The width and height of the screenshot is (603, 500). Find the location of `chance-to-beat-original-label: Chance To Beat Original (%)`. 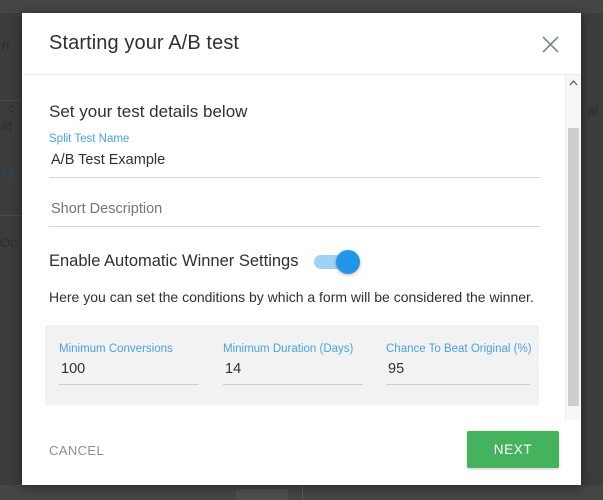

chance-to-beat-original-label: Chance To Beat Original (%) is located at coordinates (459, 349).